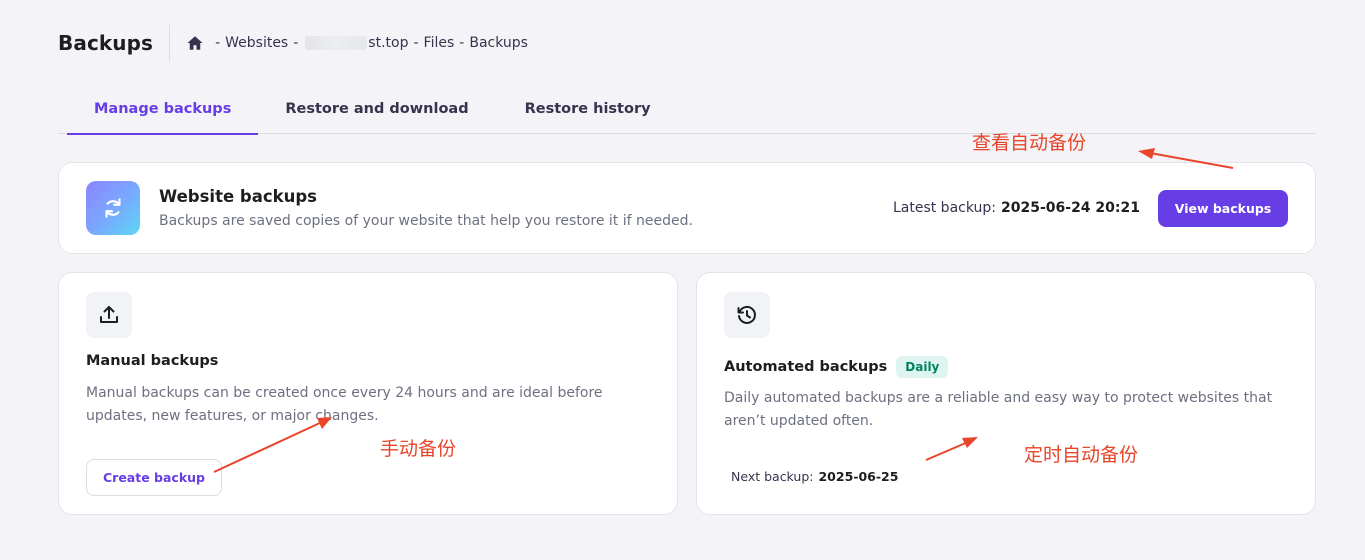 This screenshot has height=560, width=1365. I want to click on redacted-domain-prefix, so click(336, 43).